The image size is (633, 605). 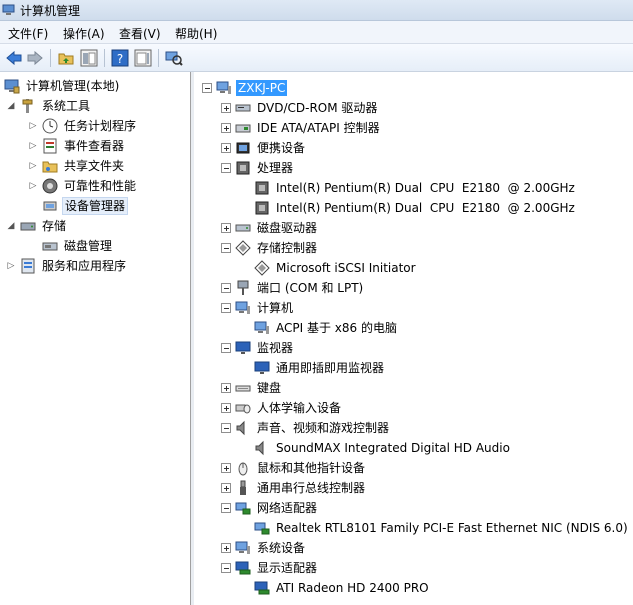 I want to click on tree-label: 任务计划程序, so click(x=100, y=125).